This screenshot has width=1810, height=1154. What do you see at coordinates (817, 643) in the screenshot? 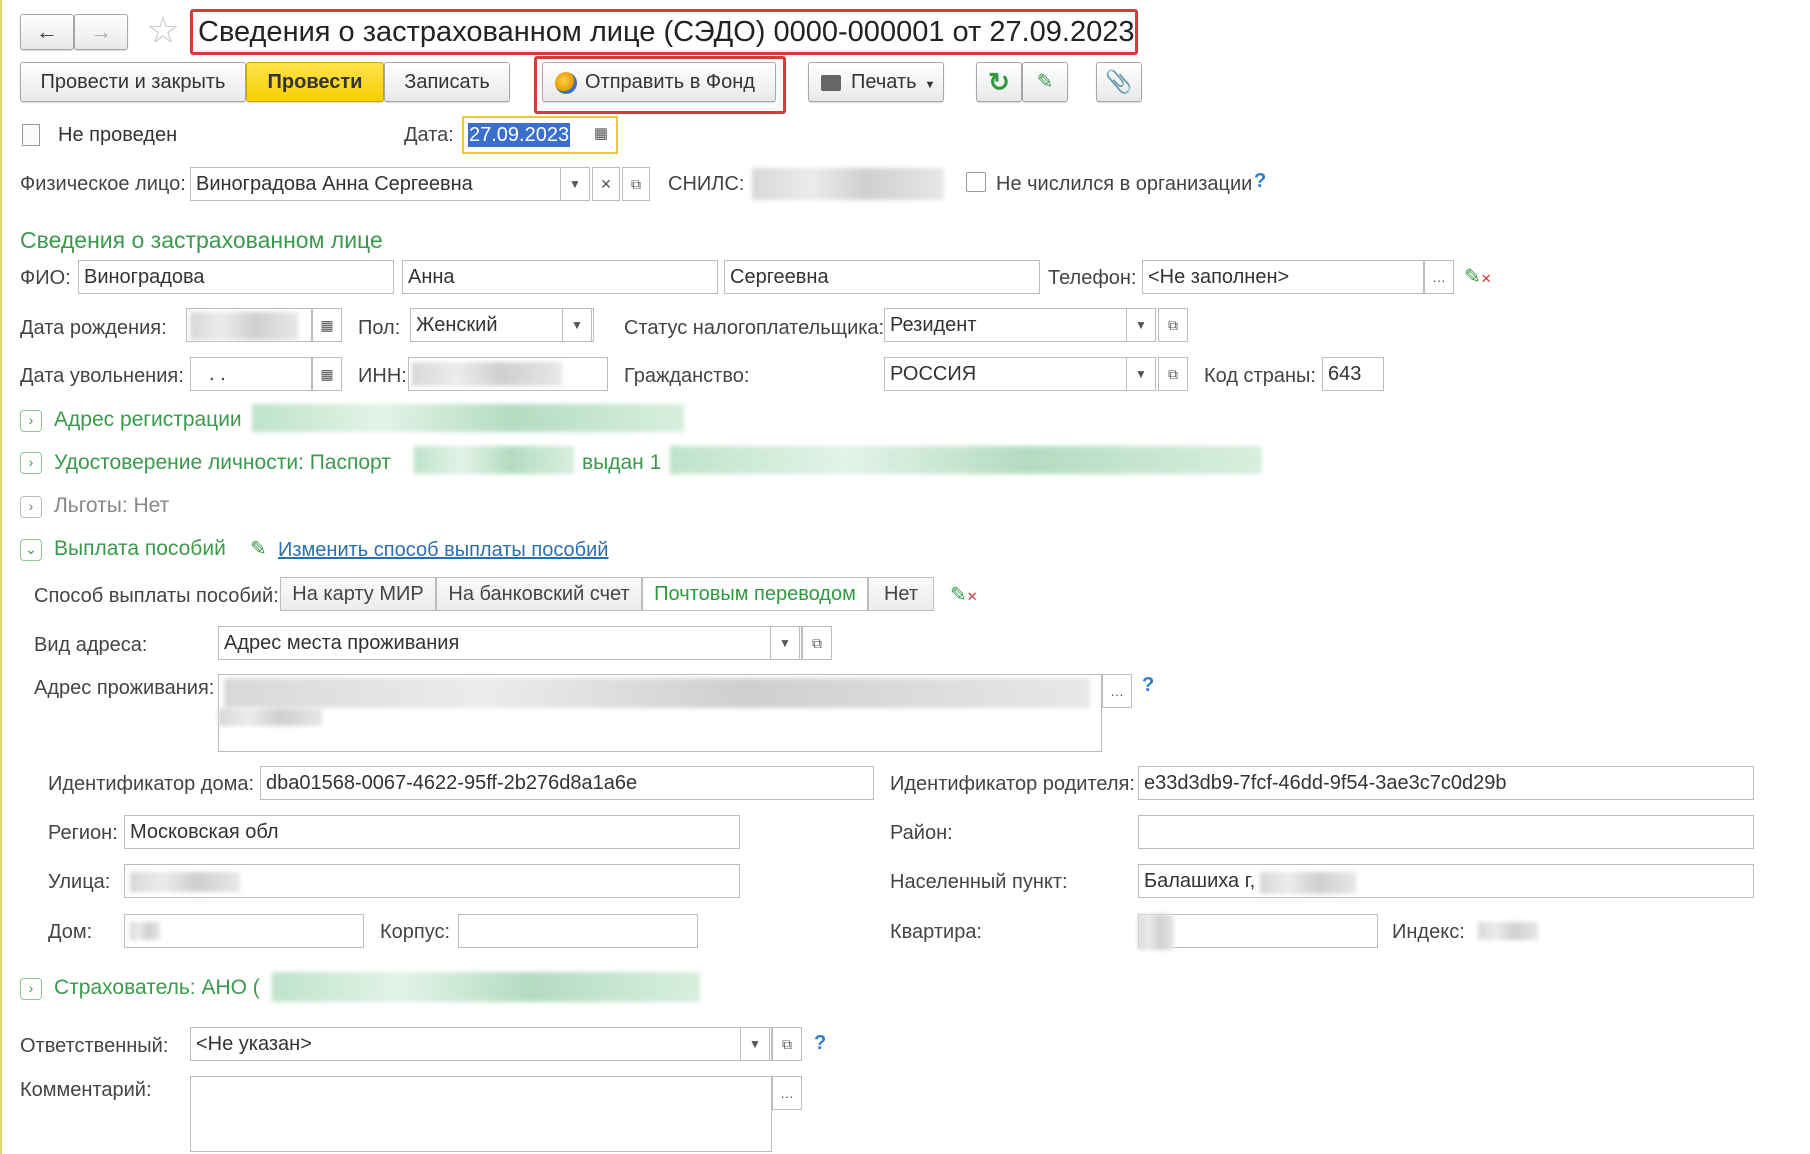
I see `address-type-open-button: ⧉` at bounding box center [817, 643].